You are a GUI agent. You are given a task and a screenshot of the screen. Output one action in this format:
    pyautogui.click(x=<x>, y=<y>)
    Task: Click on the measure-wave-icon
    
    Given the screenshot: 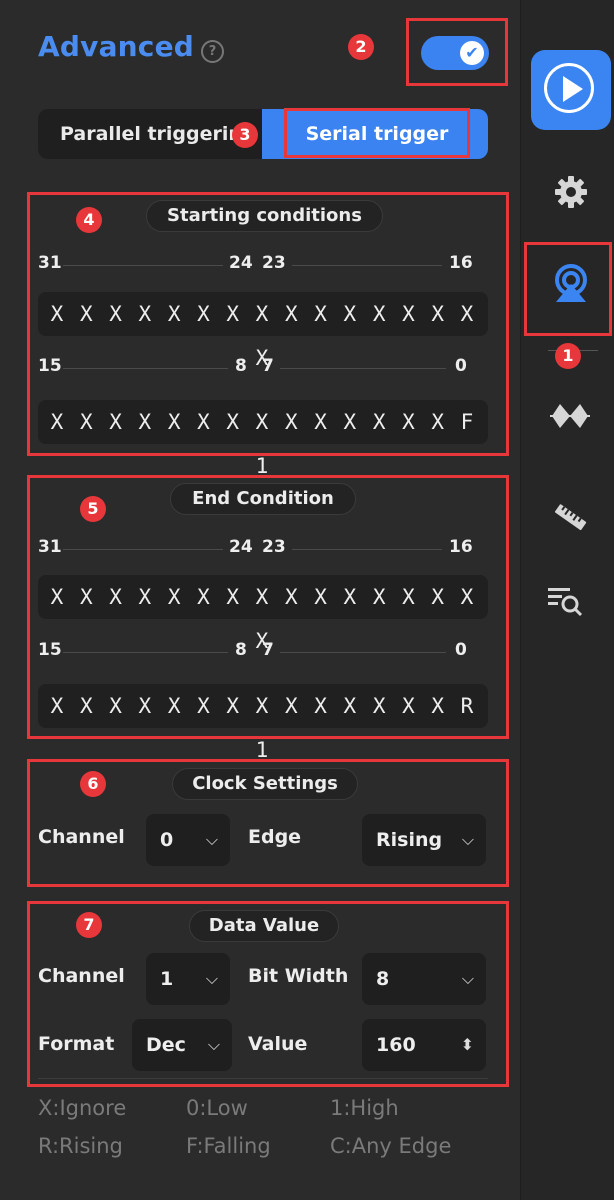 What is the action you would take?
    pyautogui.click(x=570, y=416)
    